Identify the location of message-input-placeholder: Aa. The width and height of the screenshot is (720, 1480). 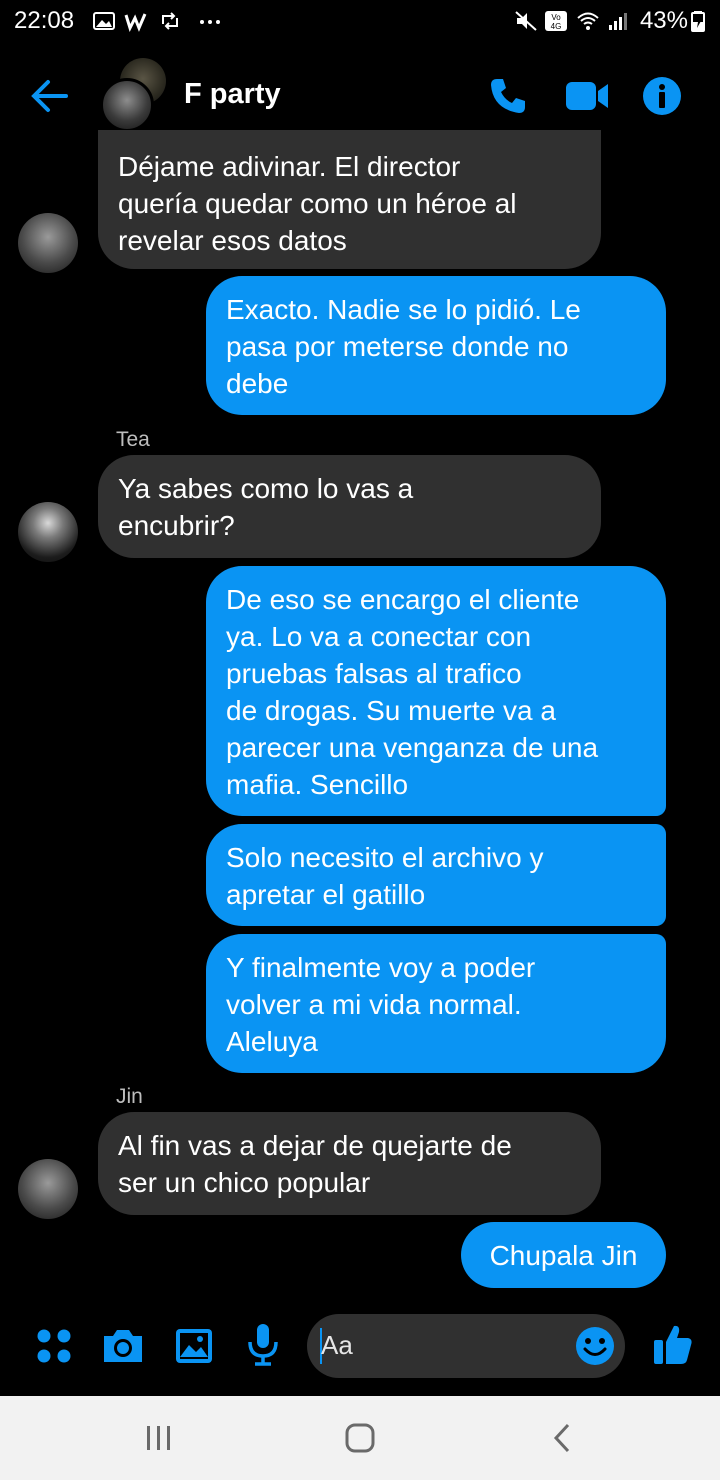
(337, 1345).